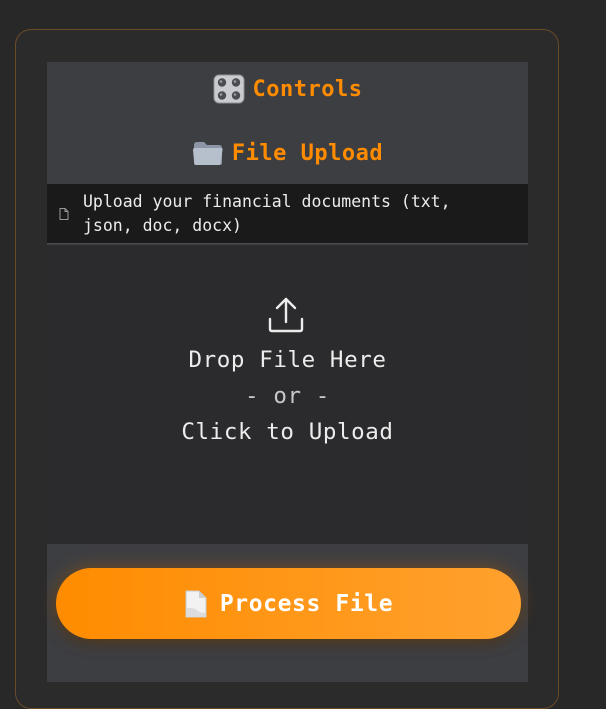 The width and height of the screenshot is (606, 709). What do you see at coordinates (229, 89) in the screenshot?
I see `control-knobs-icon` at bounding box center [229, 89].